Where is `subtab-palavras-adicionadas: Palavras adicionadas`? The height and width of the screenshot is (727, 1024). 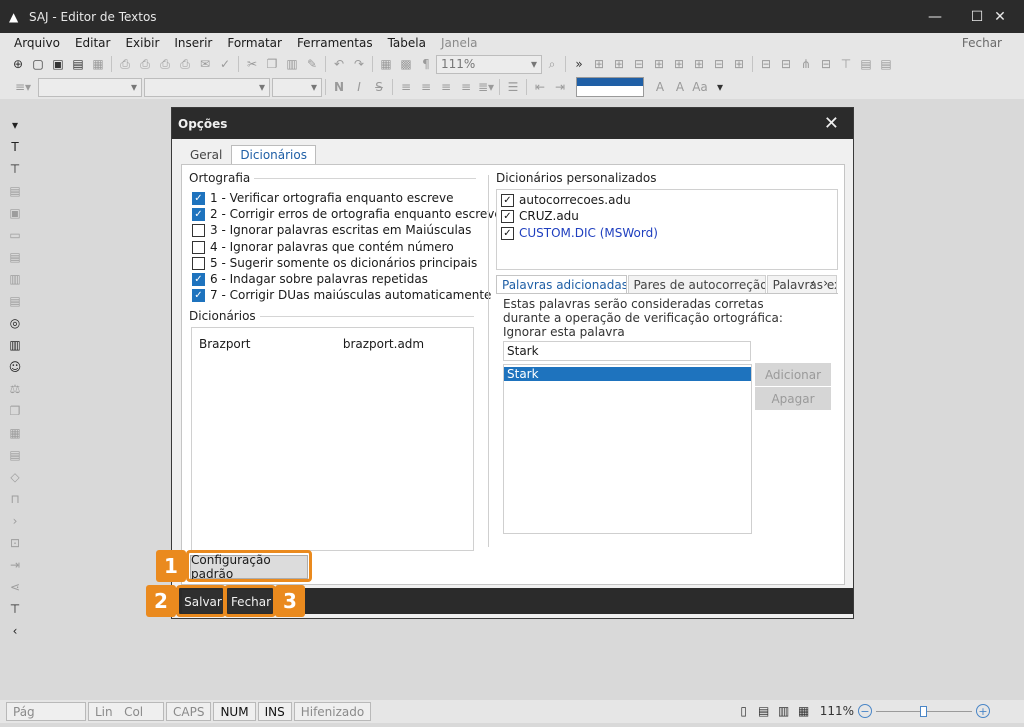
subtab-palavras-adicionadas: Palavras adicionadas is located at coordinates (561, 284).